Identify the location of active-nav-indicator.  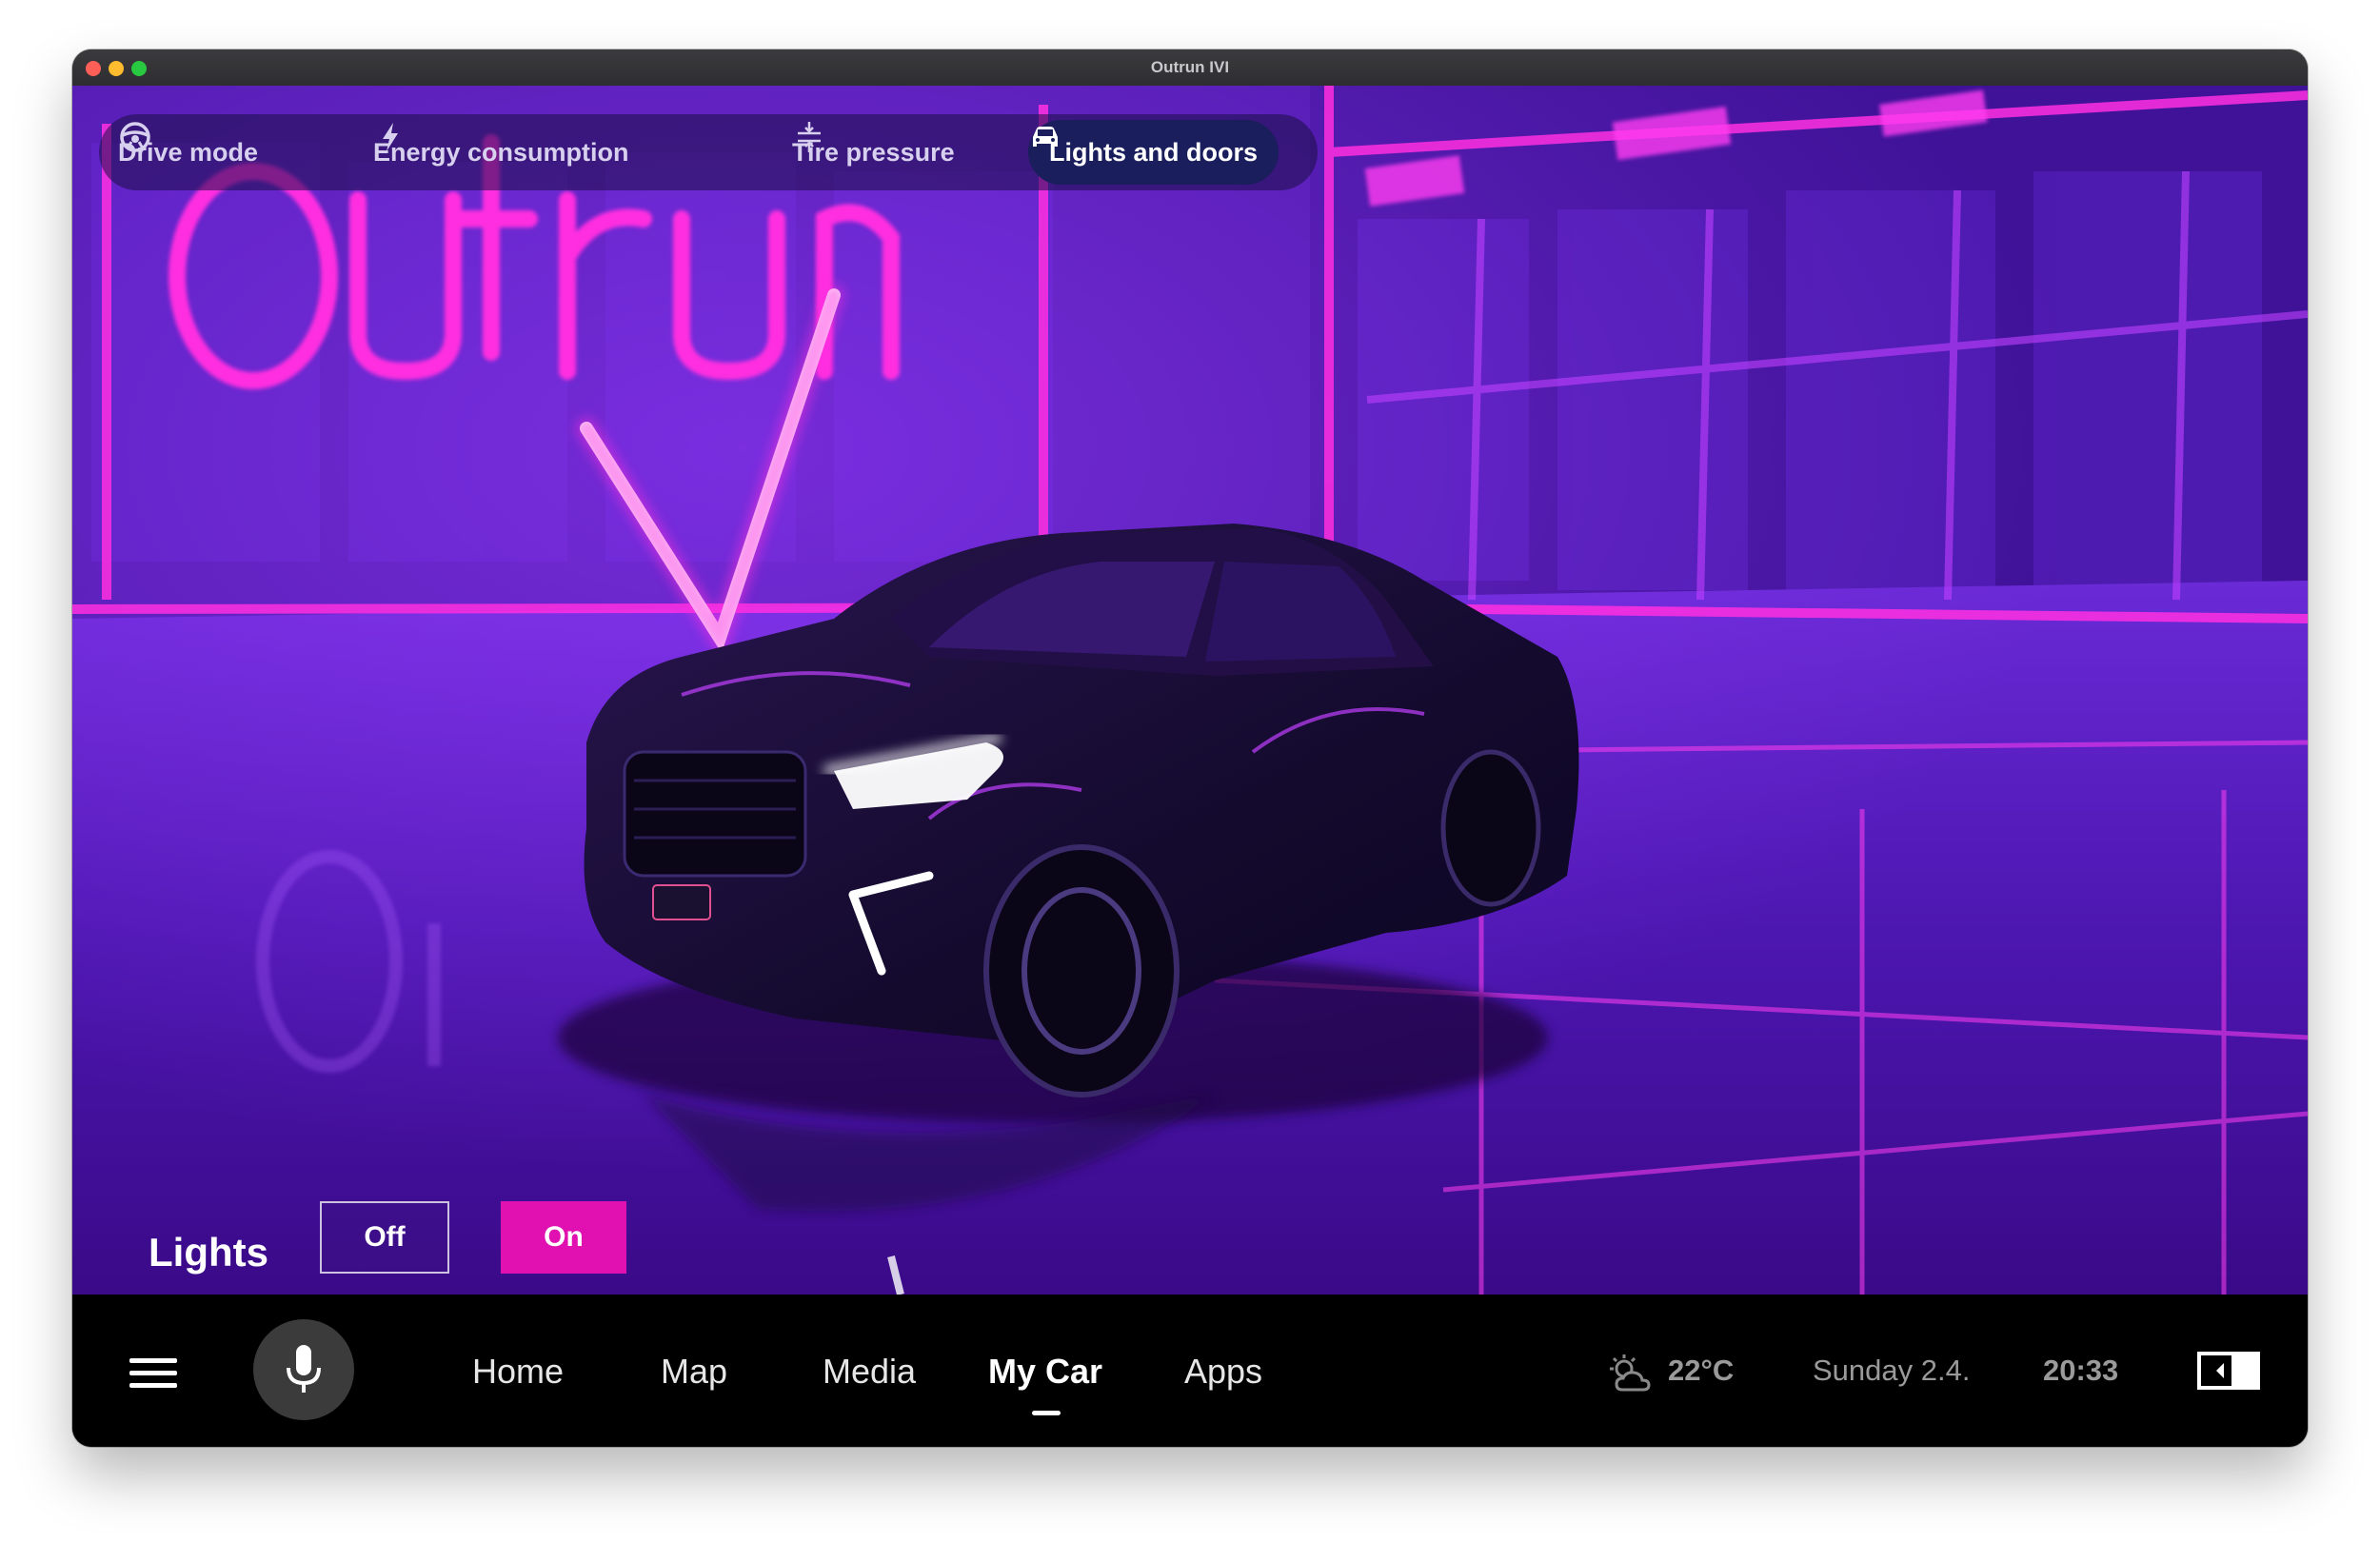
(1046, 1413).